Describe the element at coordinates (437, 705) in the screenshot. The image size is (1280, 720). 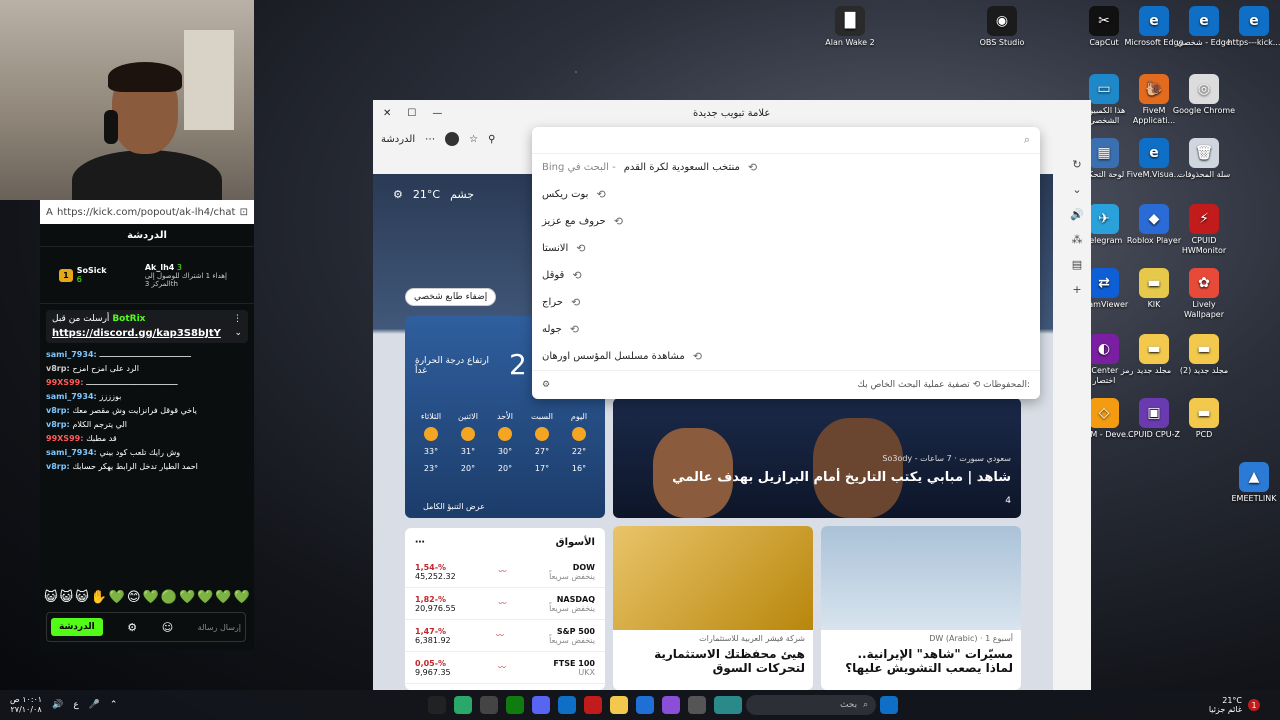
I see `epic-games-icon` at that location.